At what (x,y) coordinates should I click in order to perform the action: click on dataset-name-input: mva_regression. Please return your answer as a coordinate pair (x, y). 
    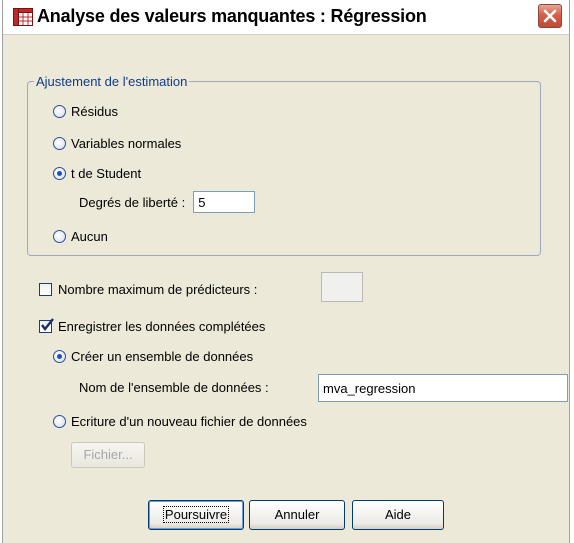
    Looking at the image, I should click on (443, 388).